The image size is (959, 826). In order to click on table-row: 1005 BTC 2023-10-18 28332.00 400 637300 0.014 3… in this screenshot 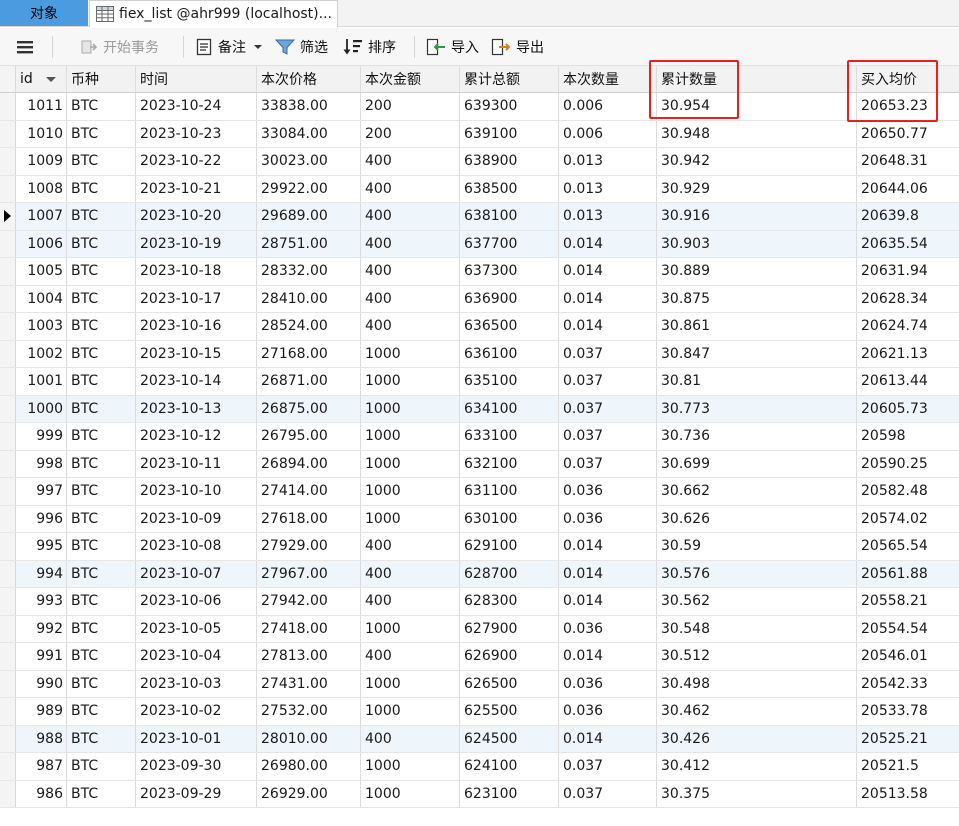, I will do `click(479, 272)`.